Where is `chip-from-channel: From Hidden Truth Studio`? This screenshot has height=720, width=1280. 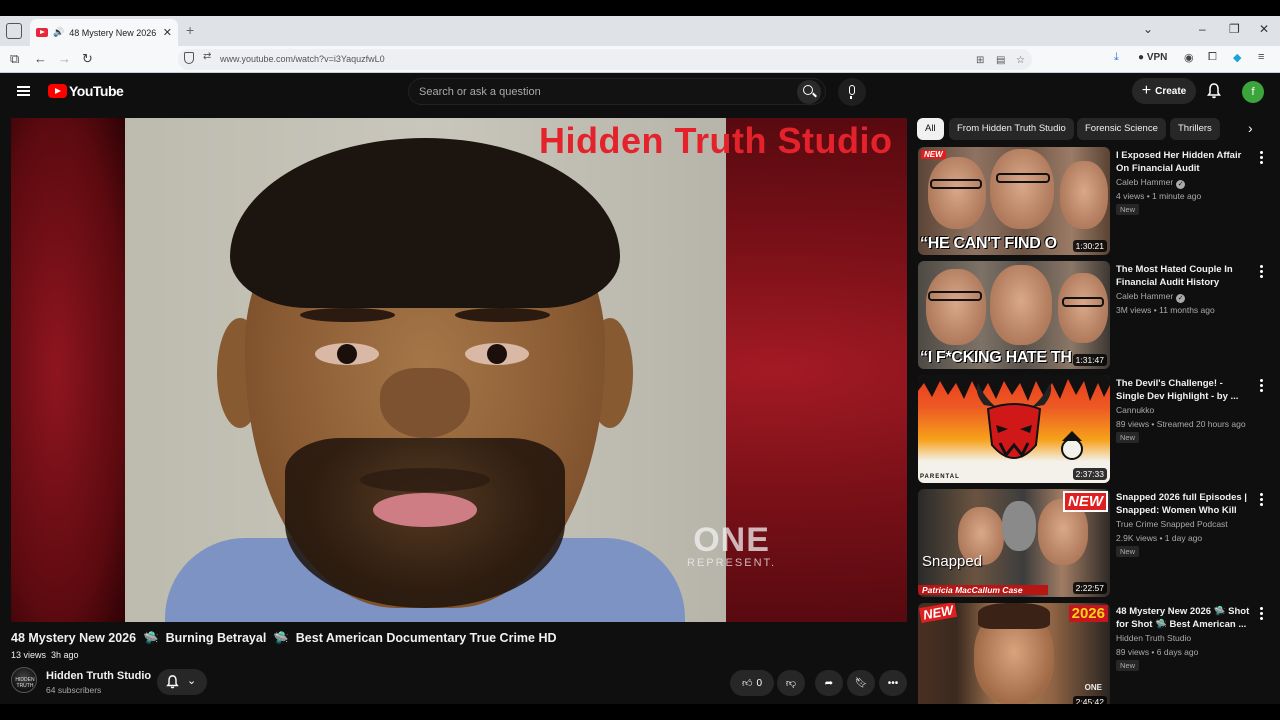
chip-from-channel: From Hidden Truth Studio is located at coordinates (1011, 129).